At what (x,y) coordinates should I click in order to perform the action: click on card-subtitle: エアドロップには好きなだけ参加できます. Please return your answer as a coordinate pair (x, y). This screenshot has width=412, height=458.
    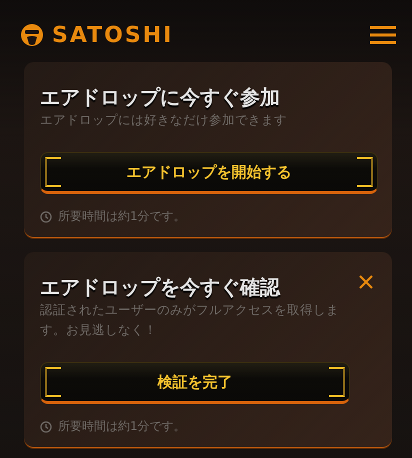
    Looking at the image, I should click on (164, 120).